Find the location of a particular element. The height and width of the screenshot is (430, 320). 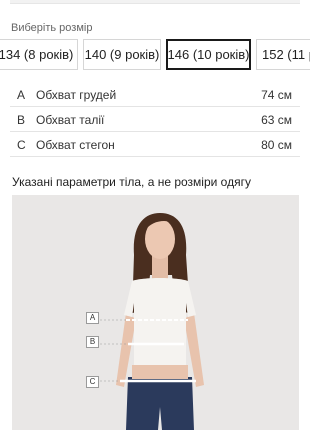

measurement-letter: B is located at coordinates (21, 120).